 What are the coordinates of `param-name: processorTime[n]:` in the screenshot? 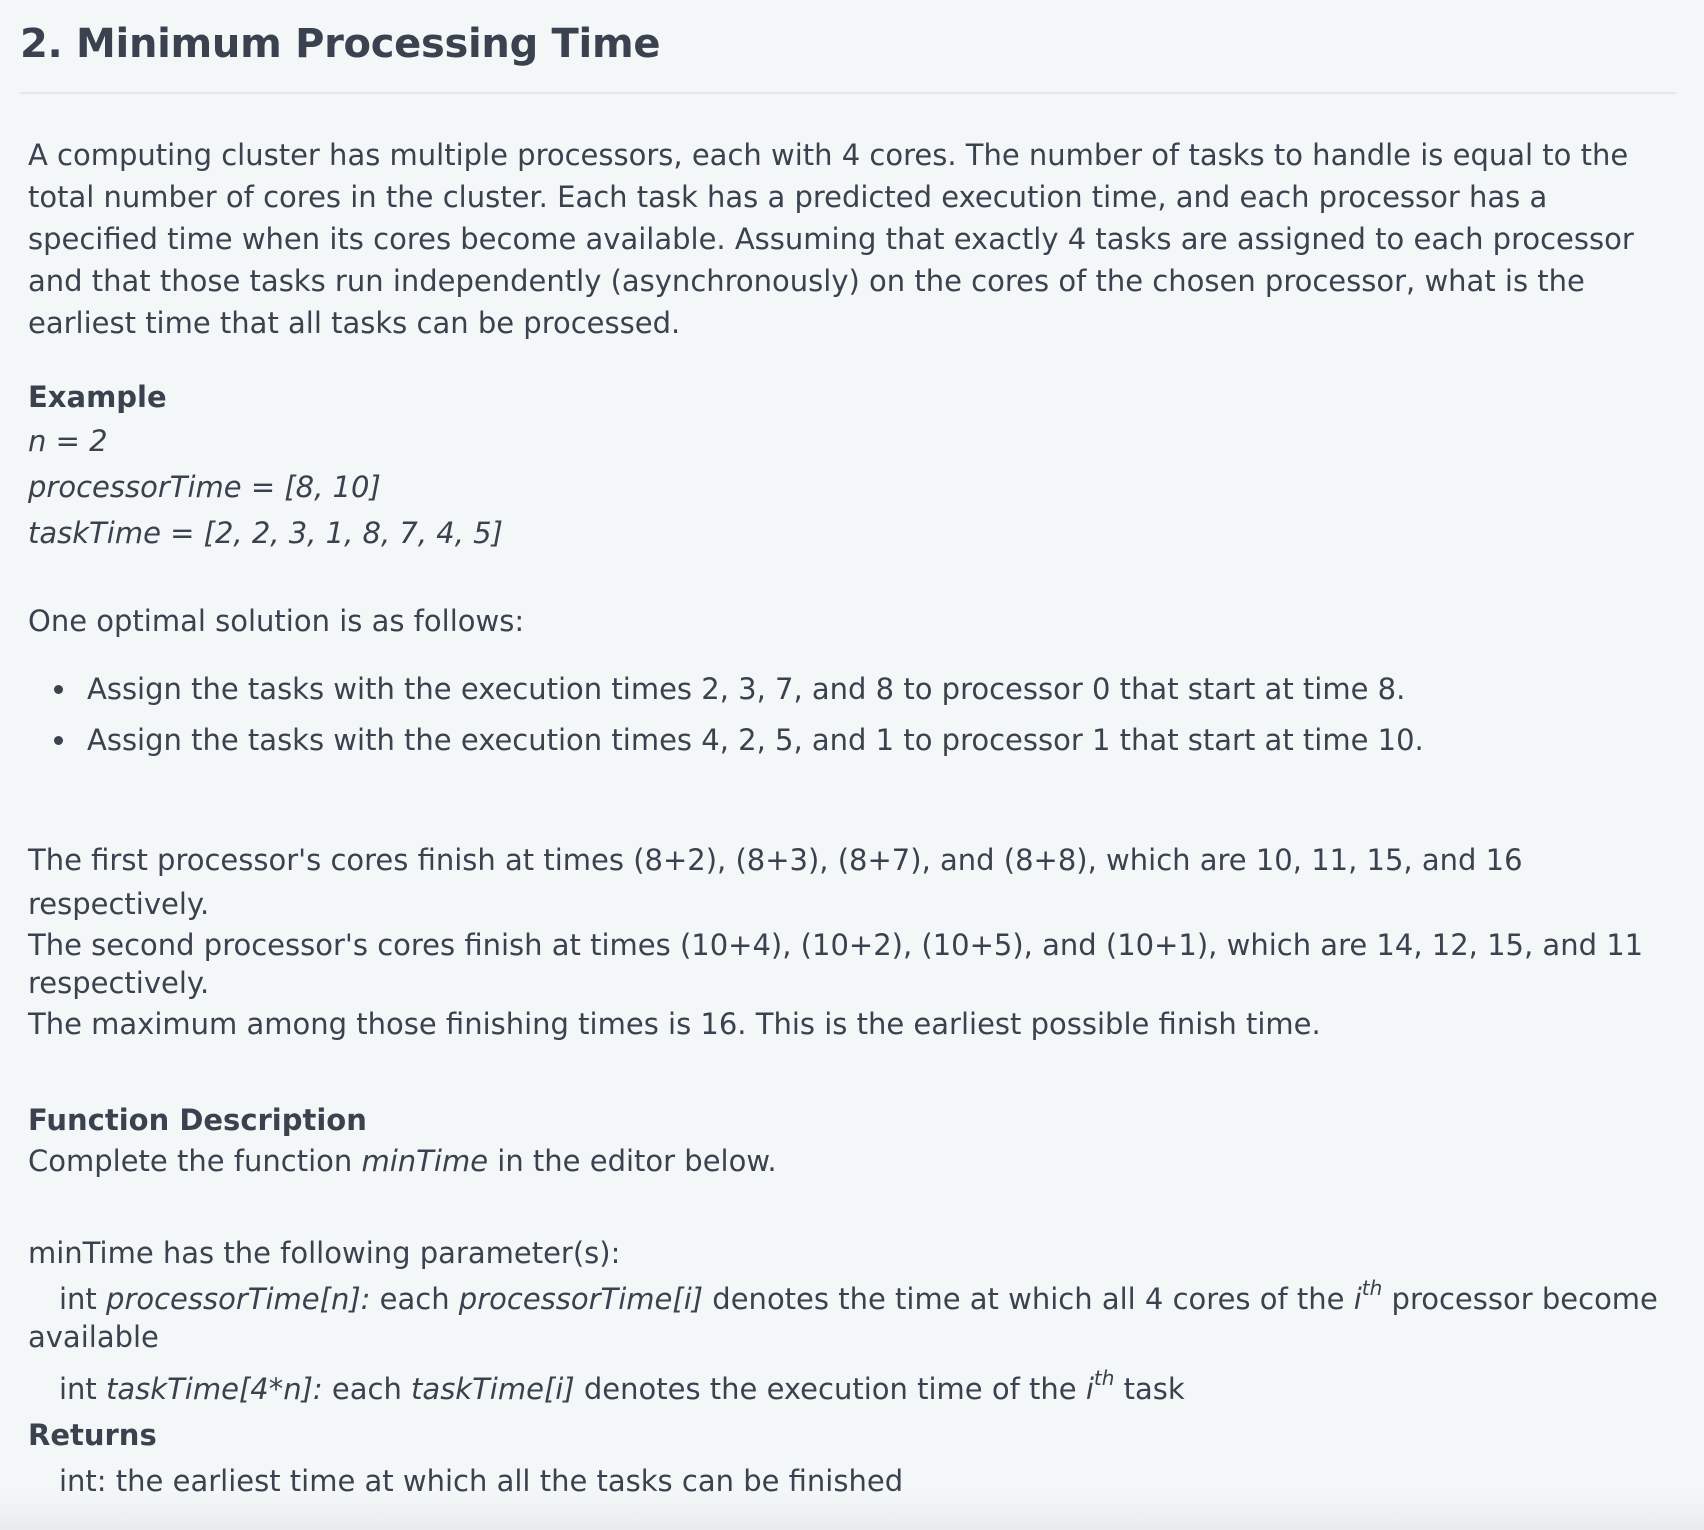 It's located at (238, 1299).